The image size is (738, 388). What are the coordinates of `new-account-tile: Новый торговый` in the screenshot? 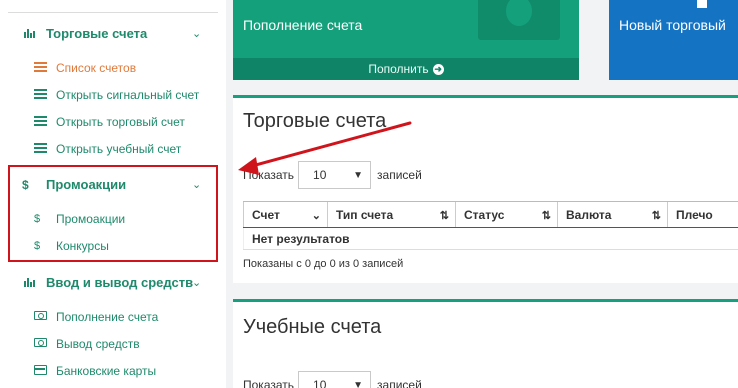 It's located at (673, 40).